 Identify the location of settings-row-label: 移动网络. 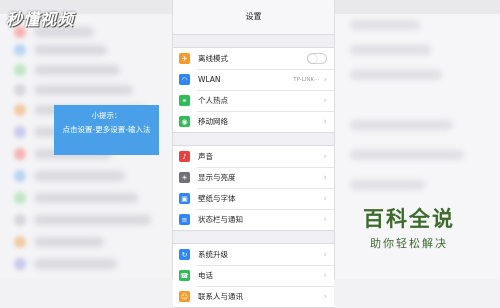
(213, 121).